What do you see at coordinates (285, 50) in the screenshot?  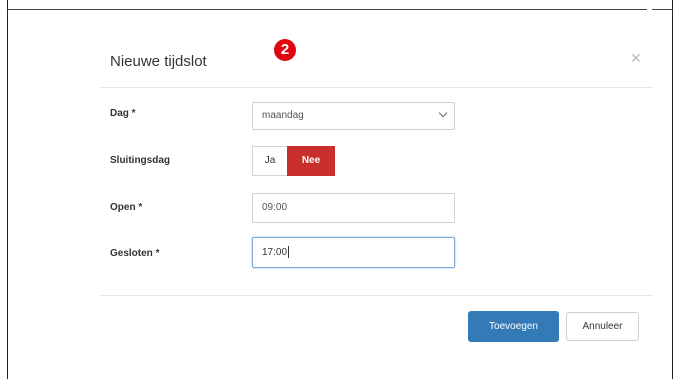 I see `step-number-badge: 2` at bounding box center [285, 50].